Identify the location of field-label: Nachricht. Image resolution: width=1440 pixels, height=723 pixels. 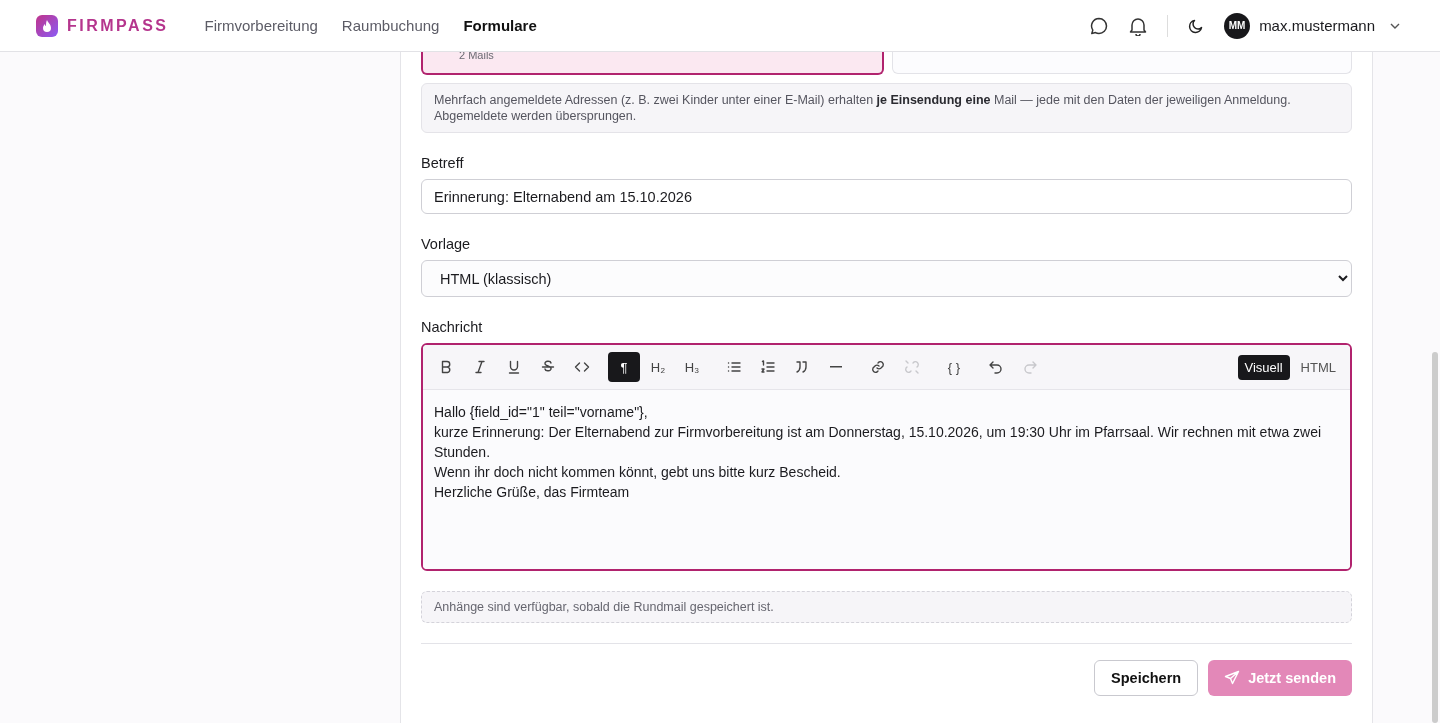
(452, 327).